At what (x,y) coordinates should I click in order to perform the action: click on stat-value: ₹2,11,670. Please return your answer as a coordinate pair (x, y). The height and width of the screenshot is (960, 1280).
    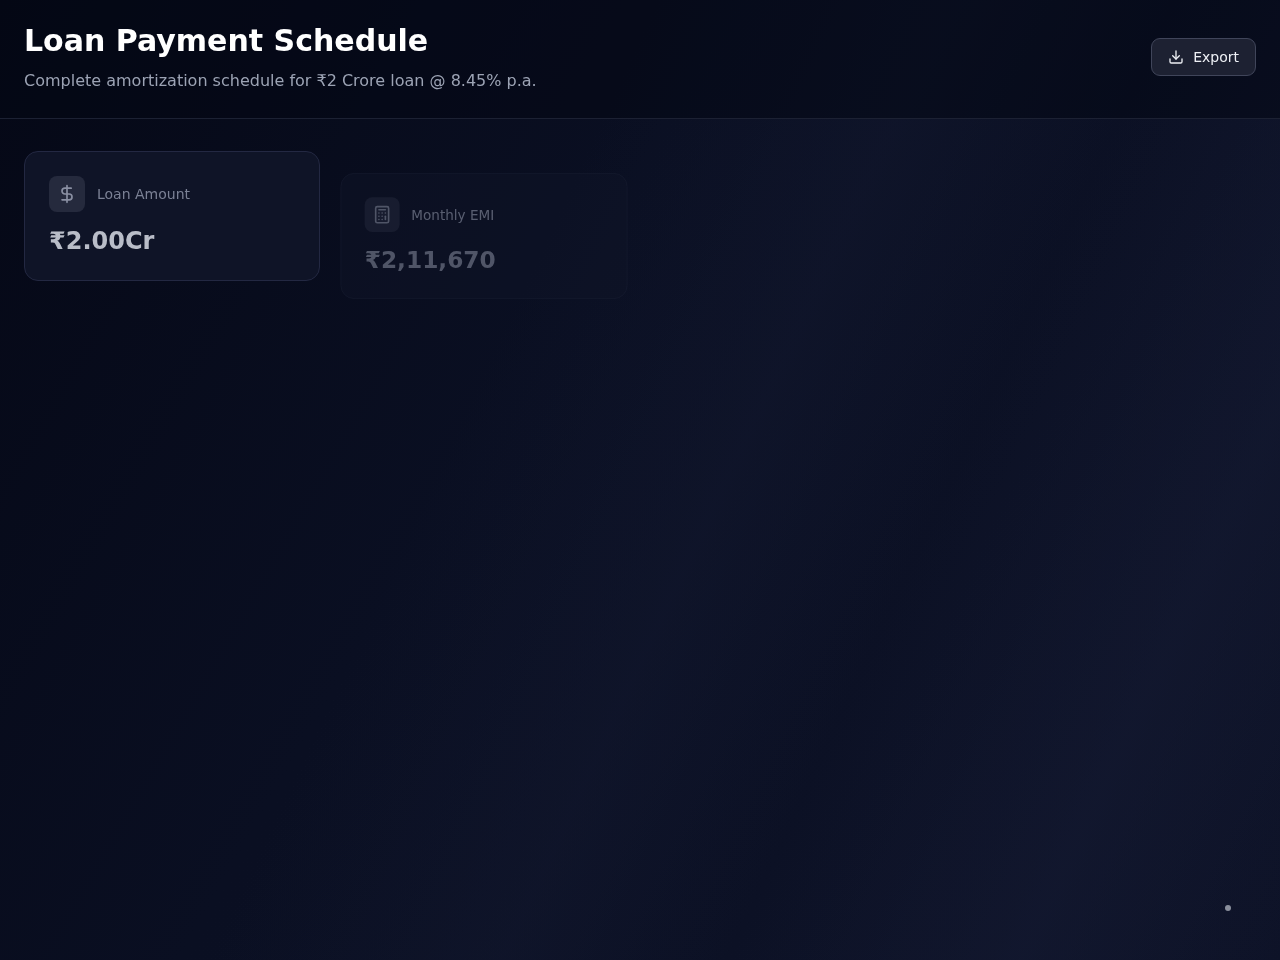
    Looking at the image, I should click on (430, 260).